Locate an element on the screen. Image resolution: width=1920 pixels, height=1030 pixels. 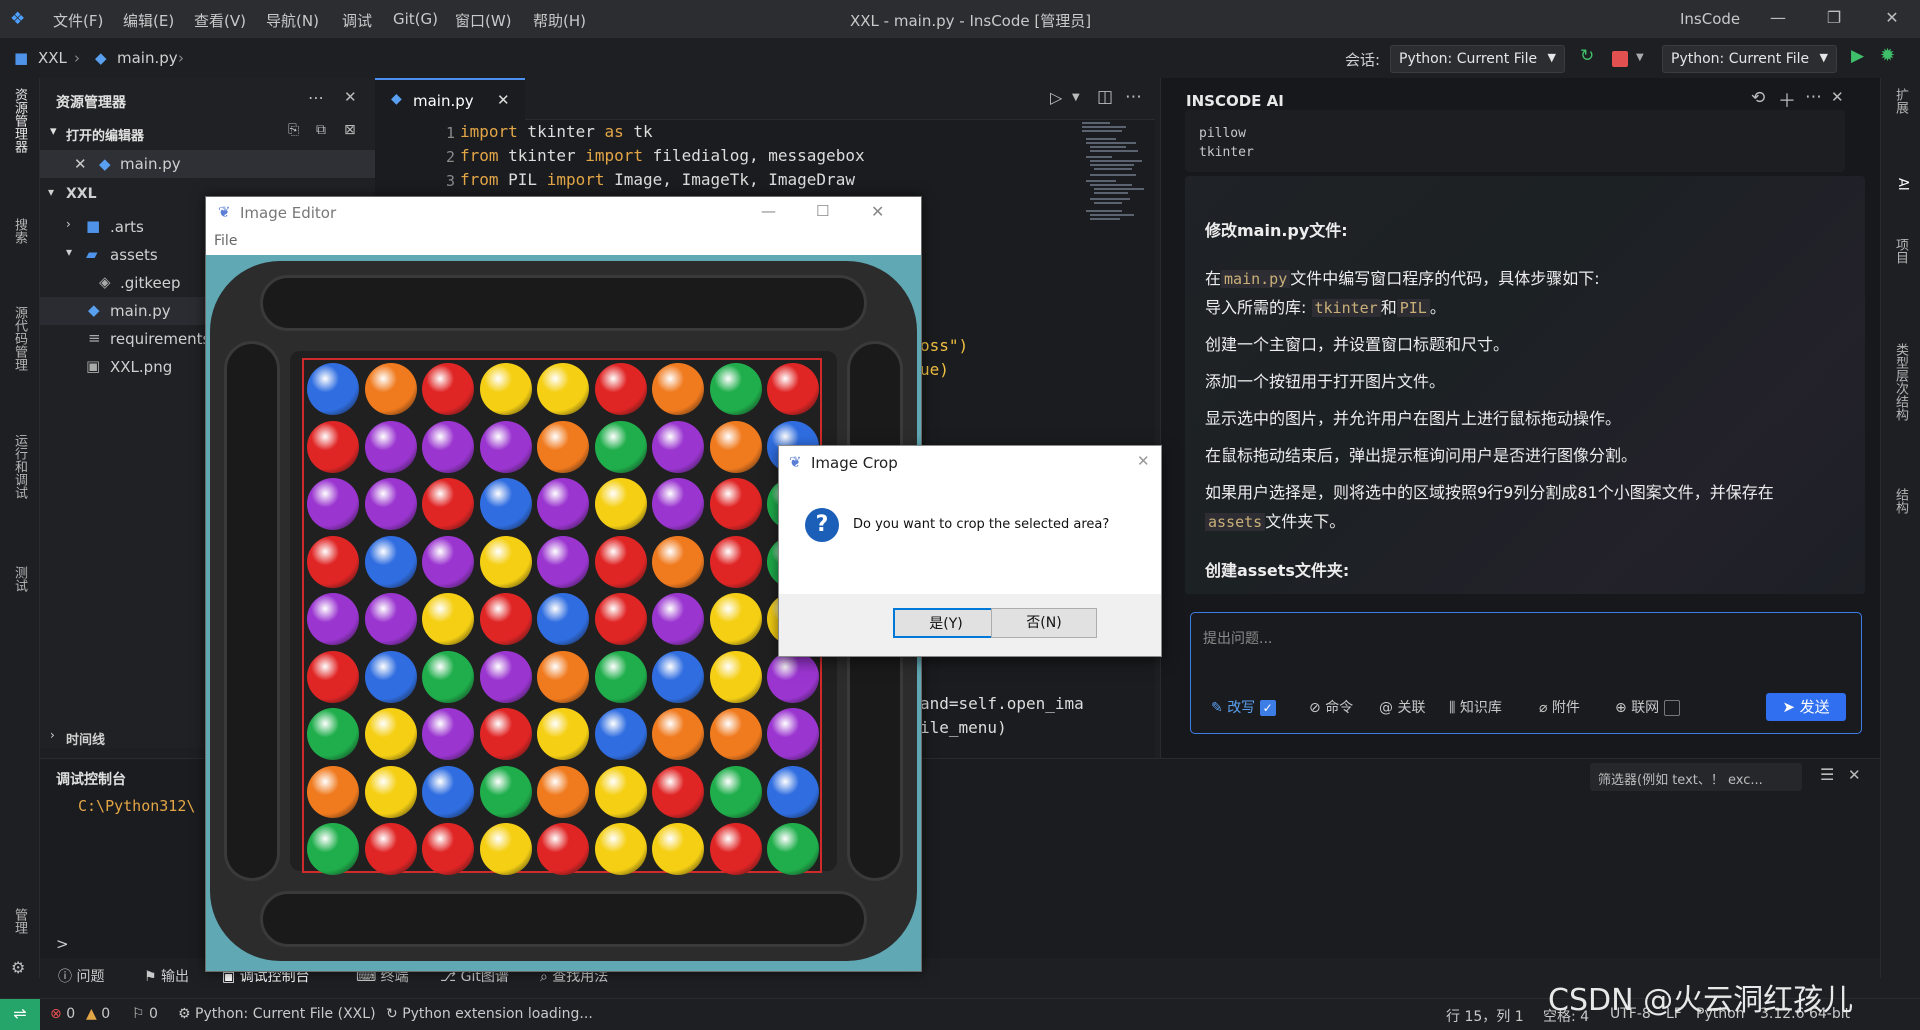
tree-item-main: main.py is located at coordinates (140, 311).